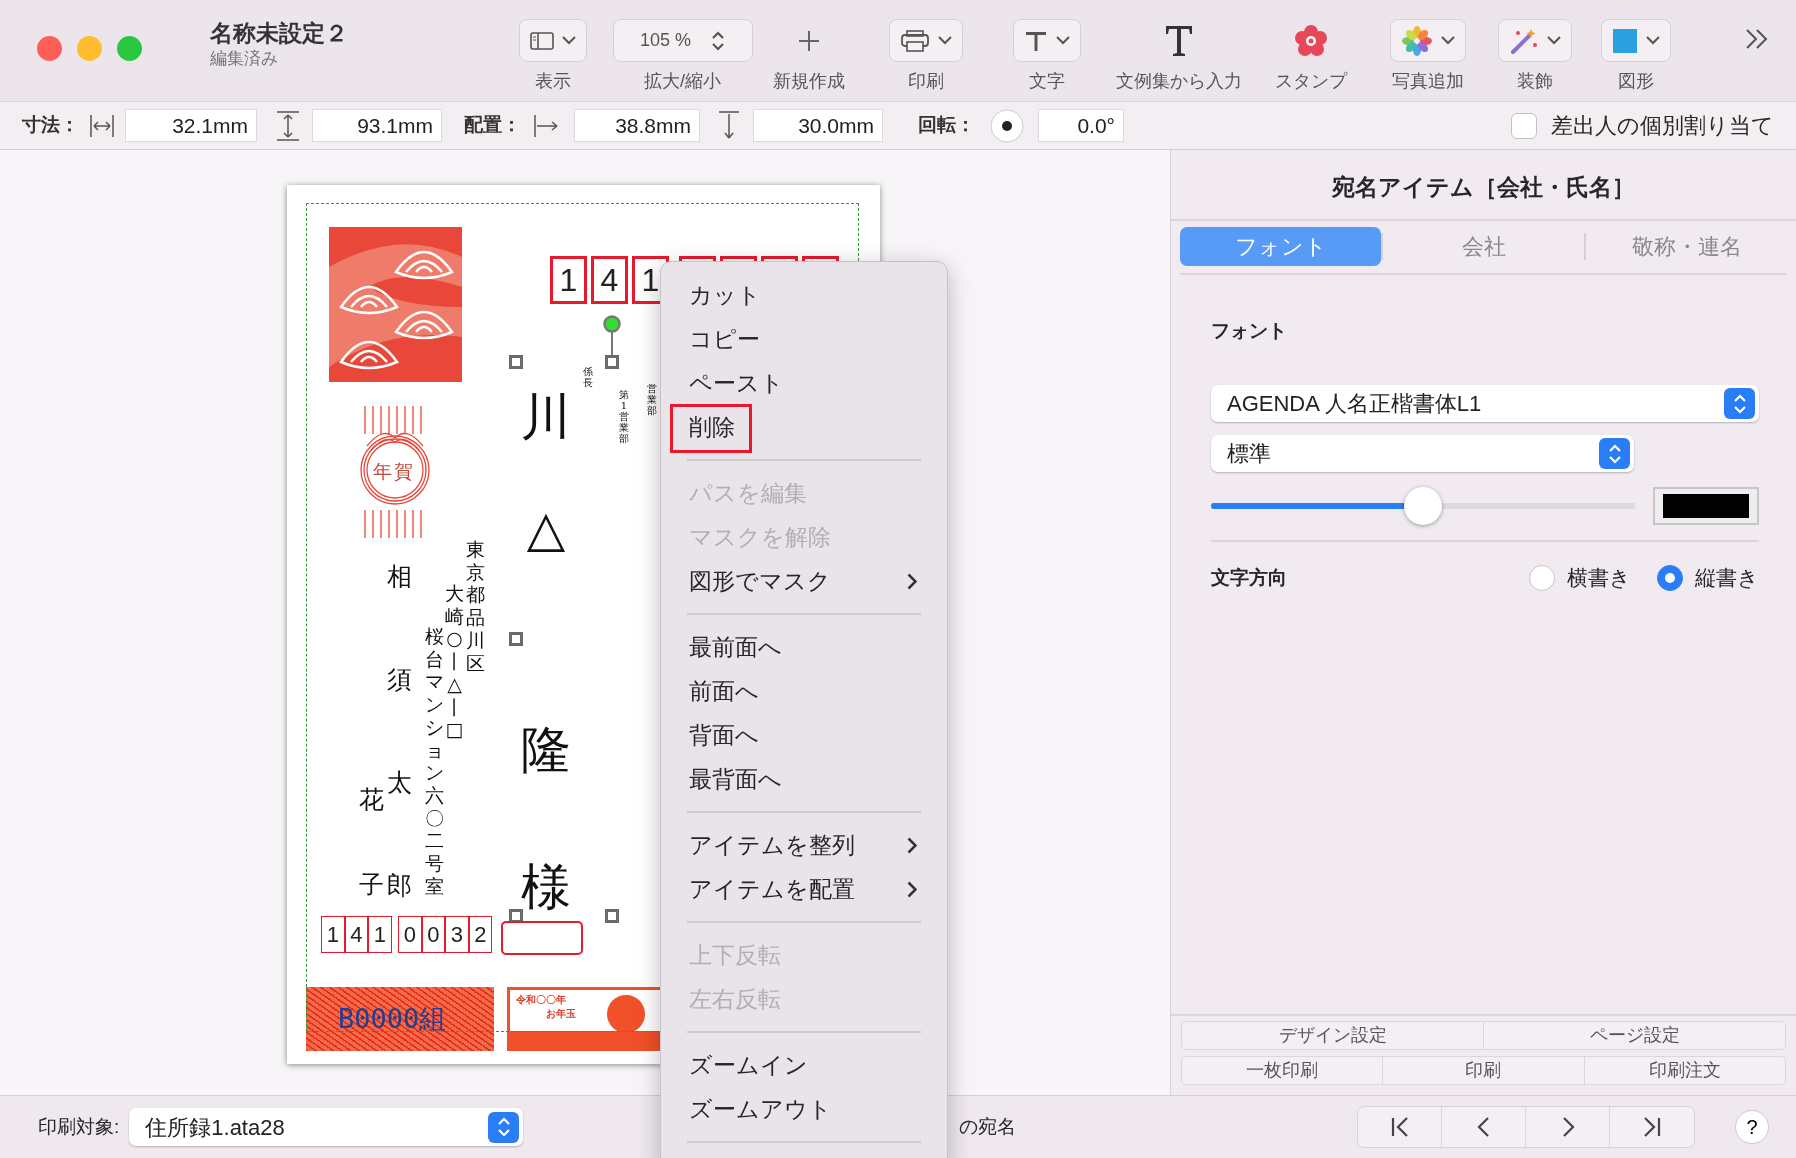  What do you see at coordinates (682, 81) in the screenshot?
I see `toolbar-label: 拡大/縮小` at bounding box center [682, 81].